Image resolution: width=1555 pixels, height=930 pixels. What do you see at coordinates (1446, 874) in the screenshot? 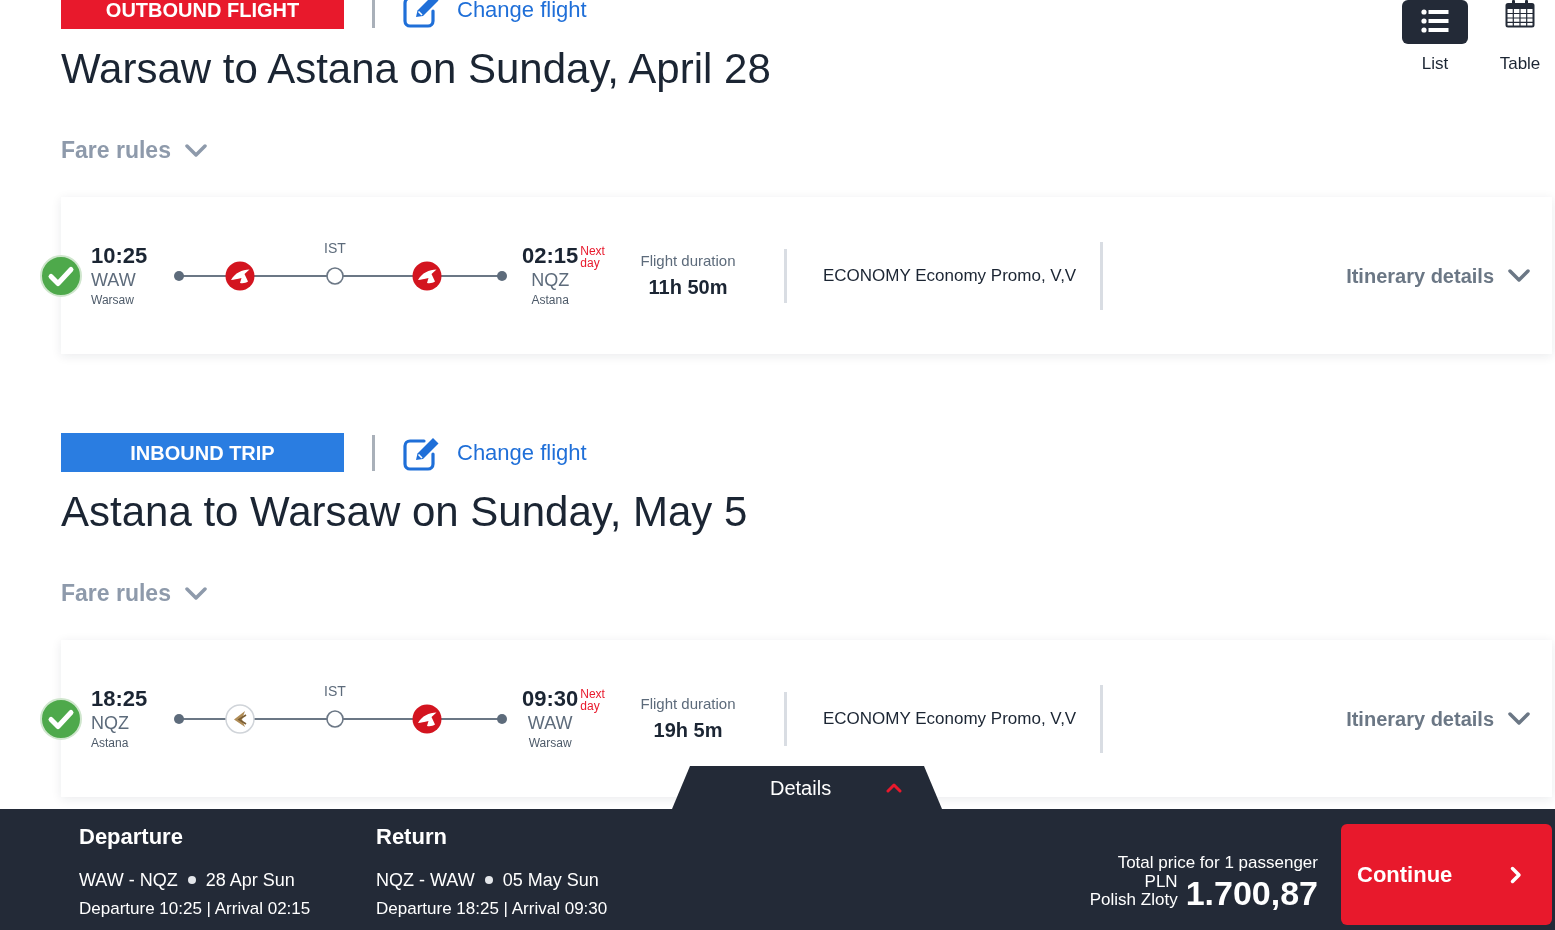
I see `continue-button: Continue` at bounding box center [1446, 874].